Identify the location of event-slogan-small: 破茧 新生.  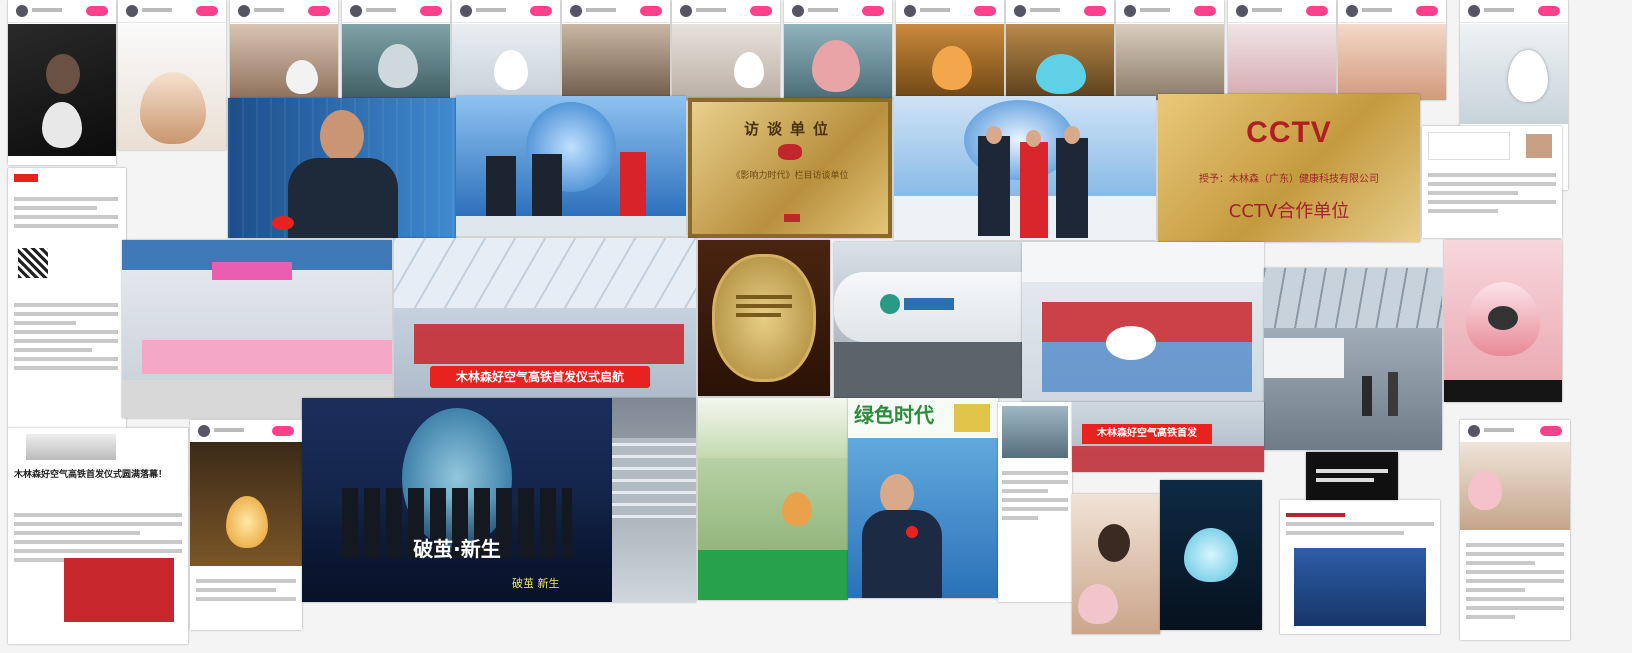
(536, 583).